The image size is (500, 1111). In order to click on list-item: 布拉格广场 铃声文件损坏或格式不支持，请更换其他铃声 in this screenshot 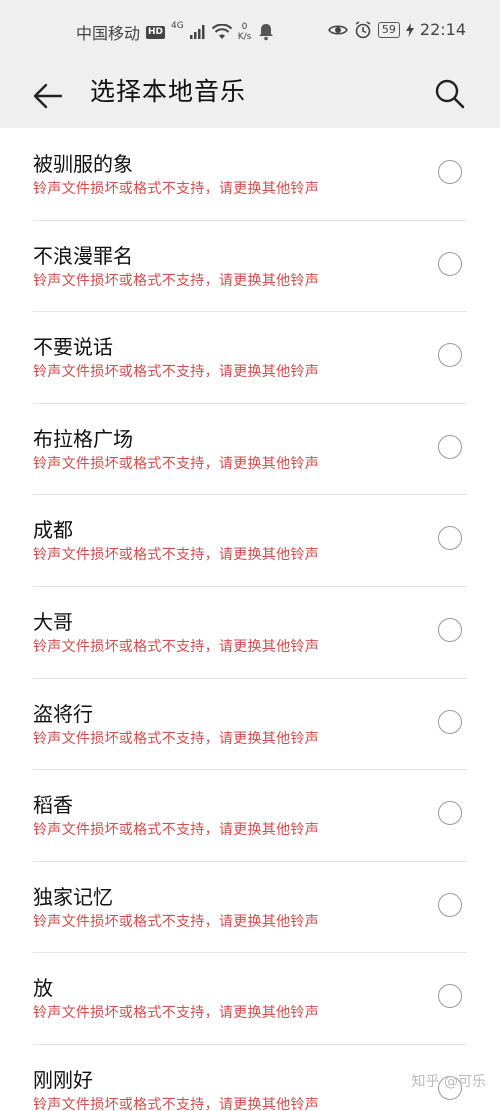, I will do `click(250, 450)`.